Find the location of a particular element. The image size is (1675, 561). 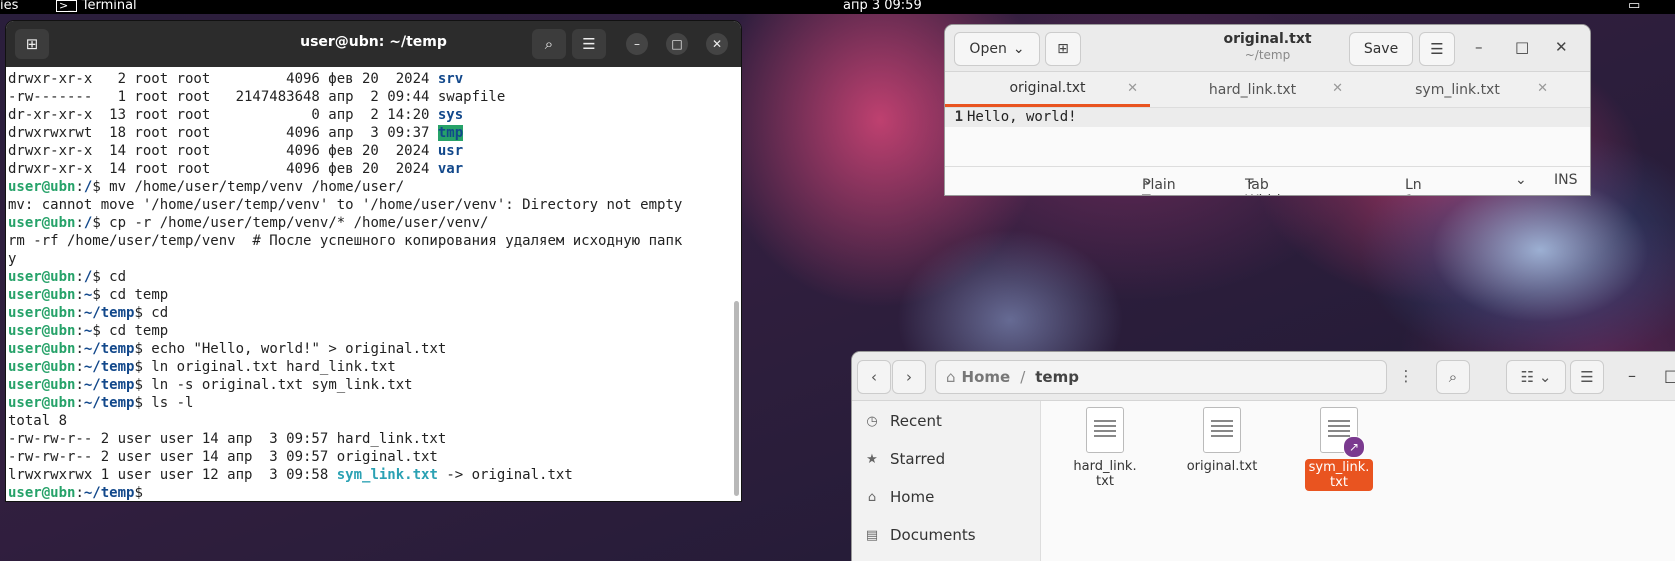

terminal-text: $ ls -l is located at coordinates (164, 403).